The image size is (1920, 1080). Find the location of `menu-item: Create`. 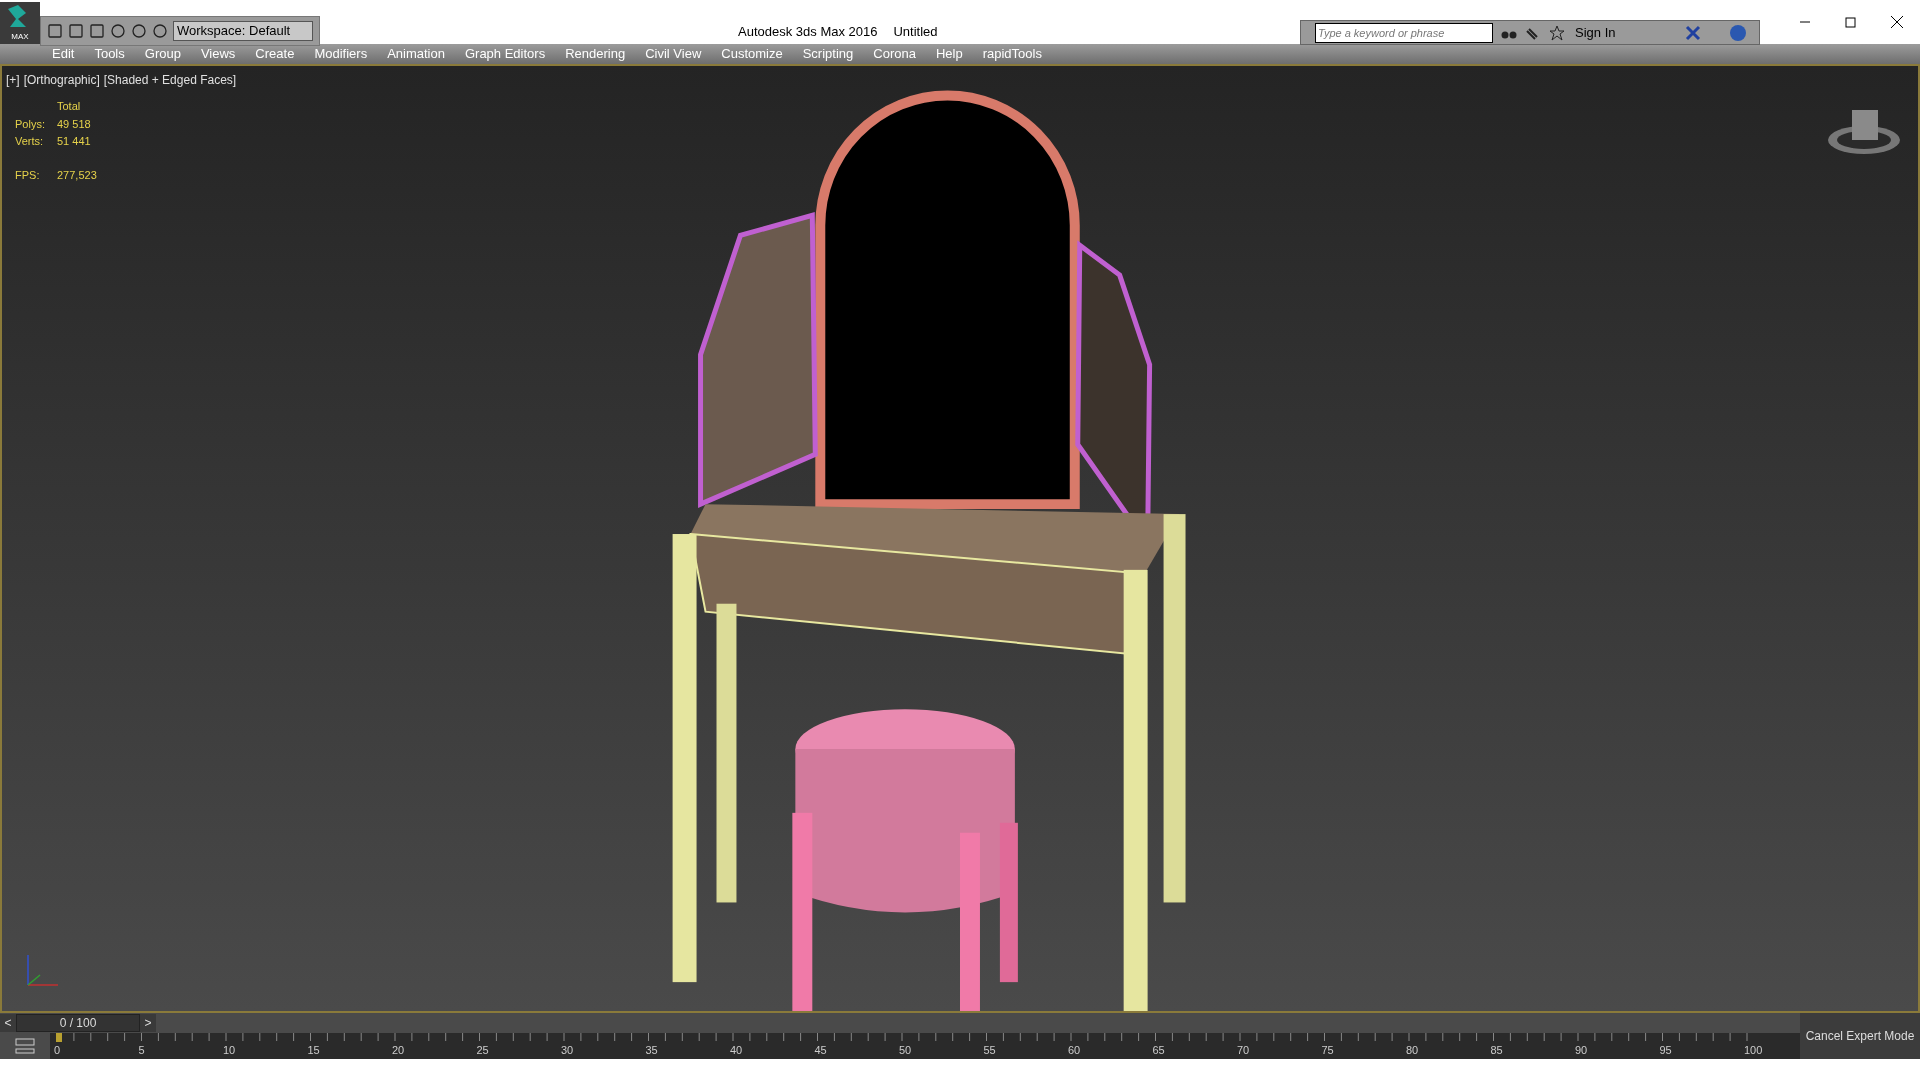

menu-item: Create is located at coordinates (275, 54).